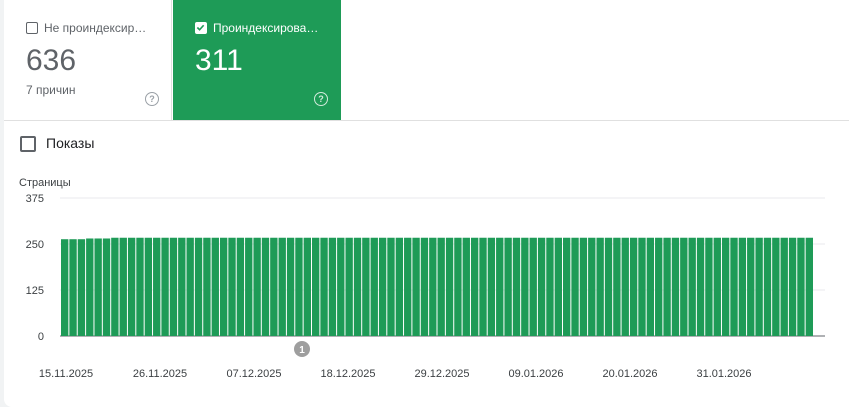  I want to click on shows-checkbox, so click(28, 144).